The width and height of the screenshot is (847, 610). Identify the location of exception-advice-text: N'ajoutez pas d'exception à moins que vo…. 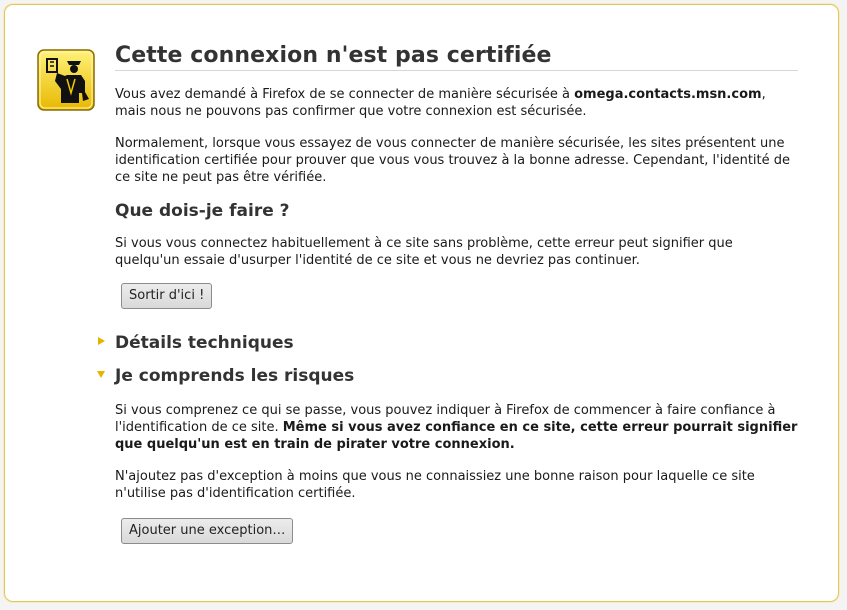
(435, 485).